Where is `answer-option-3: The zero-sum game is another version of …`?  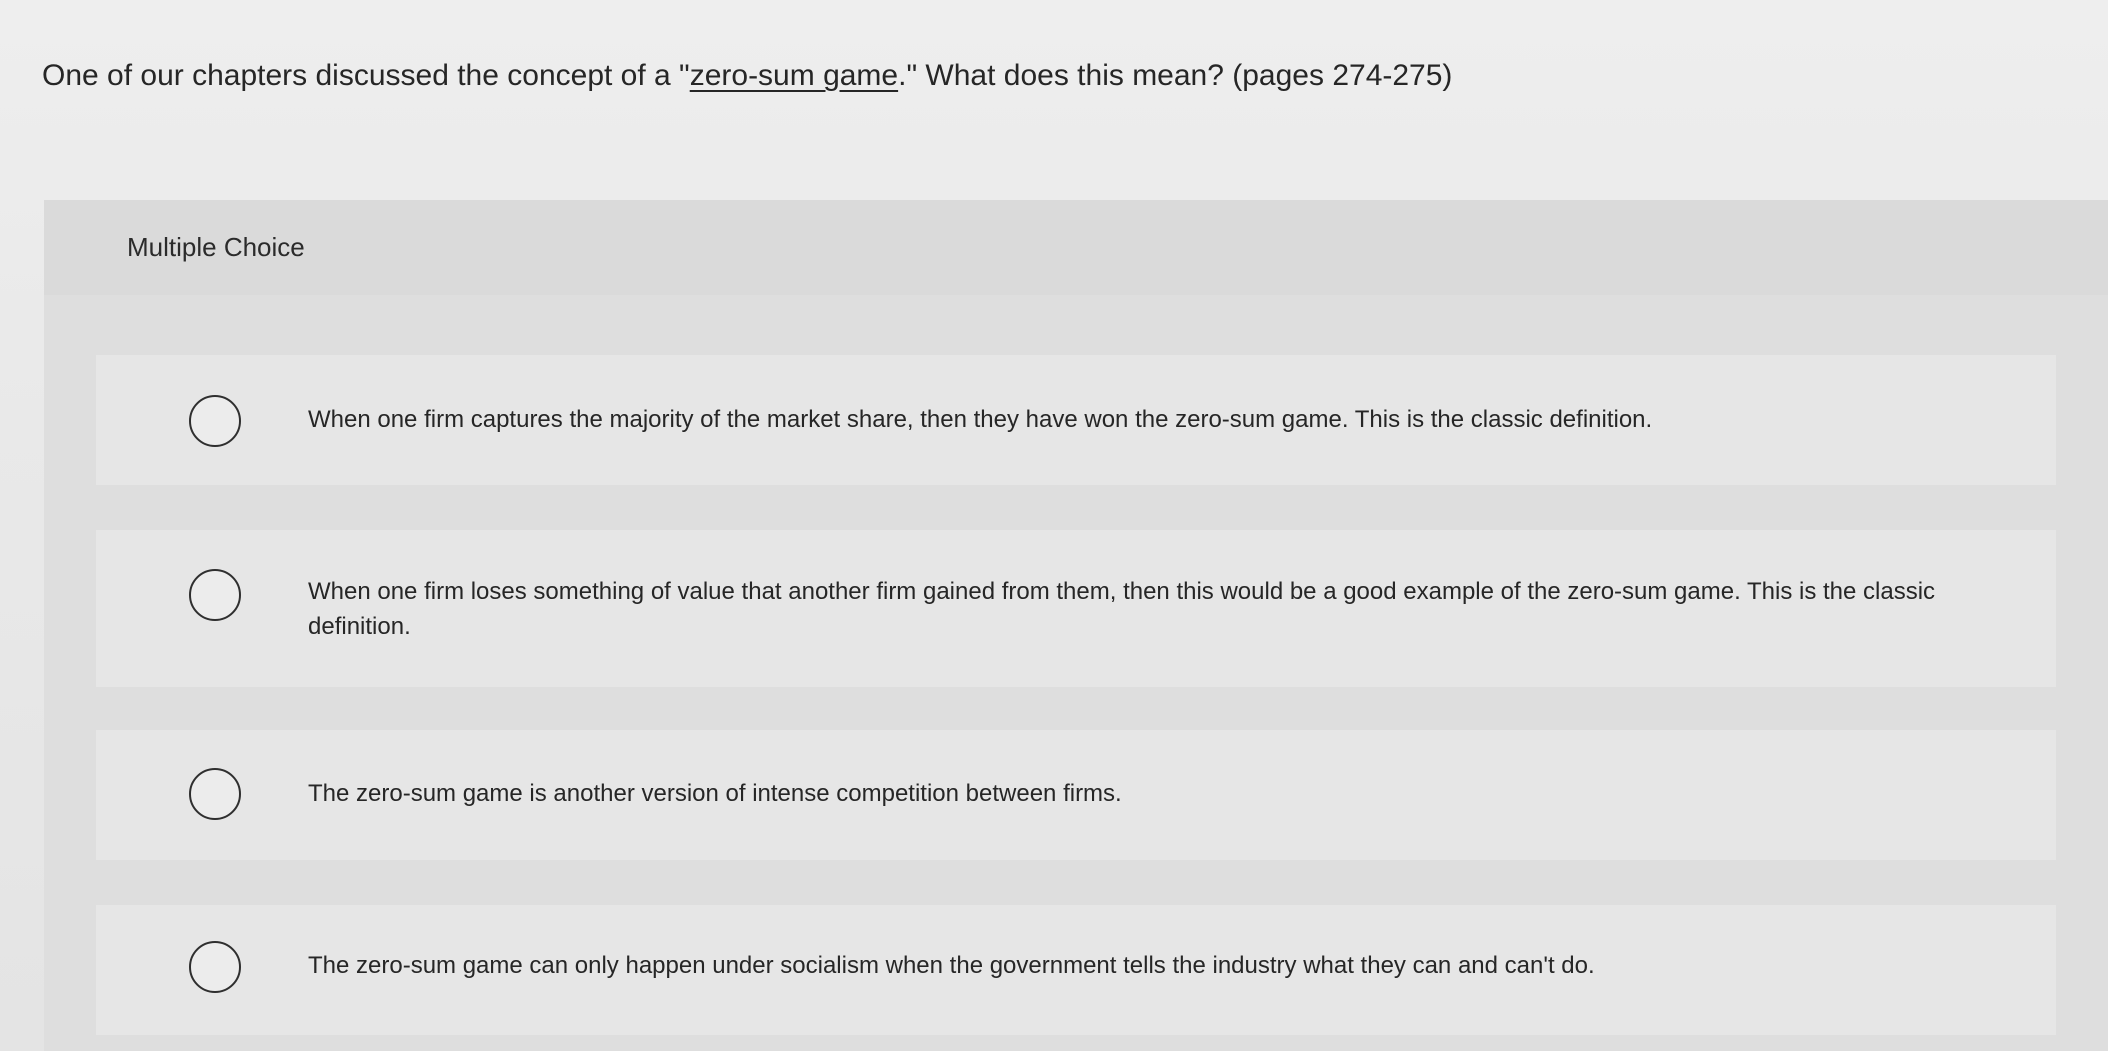 answer-option-3: The zero-sum game is another version of … is located at coordinates (1076, 795).